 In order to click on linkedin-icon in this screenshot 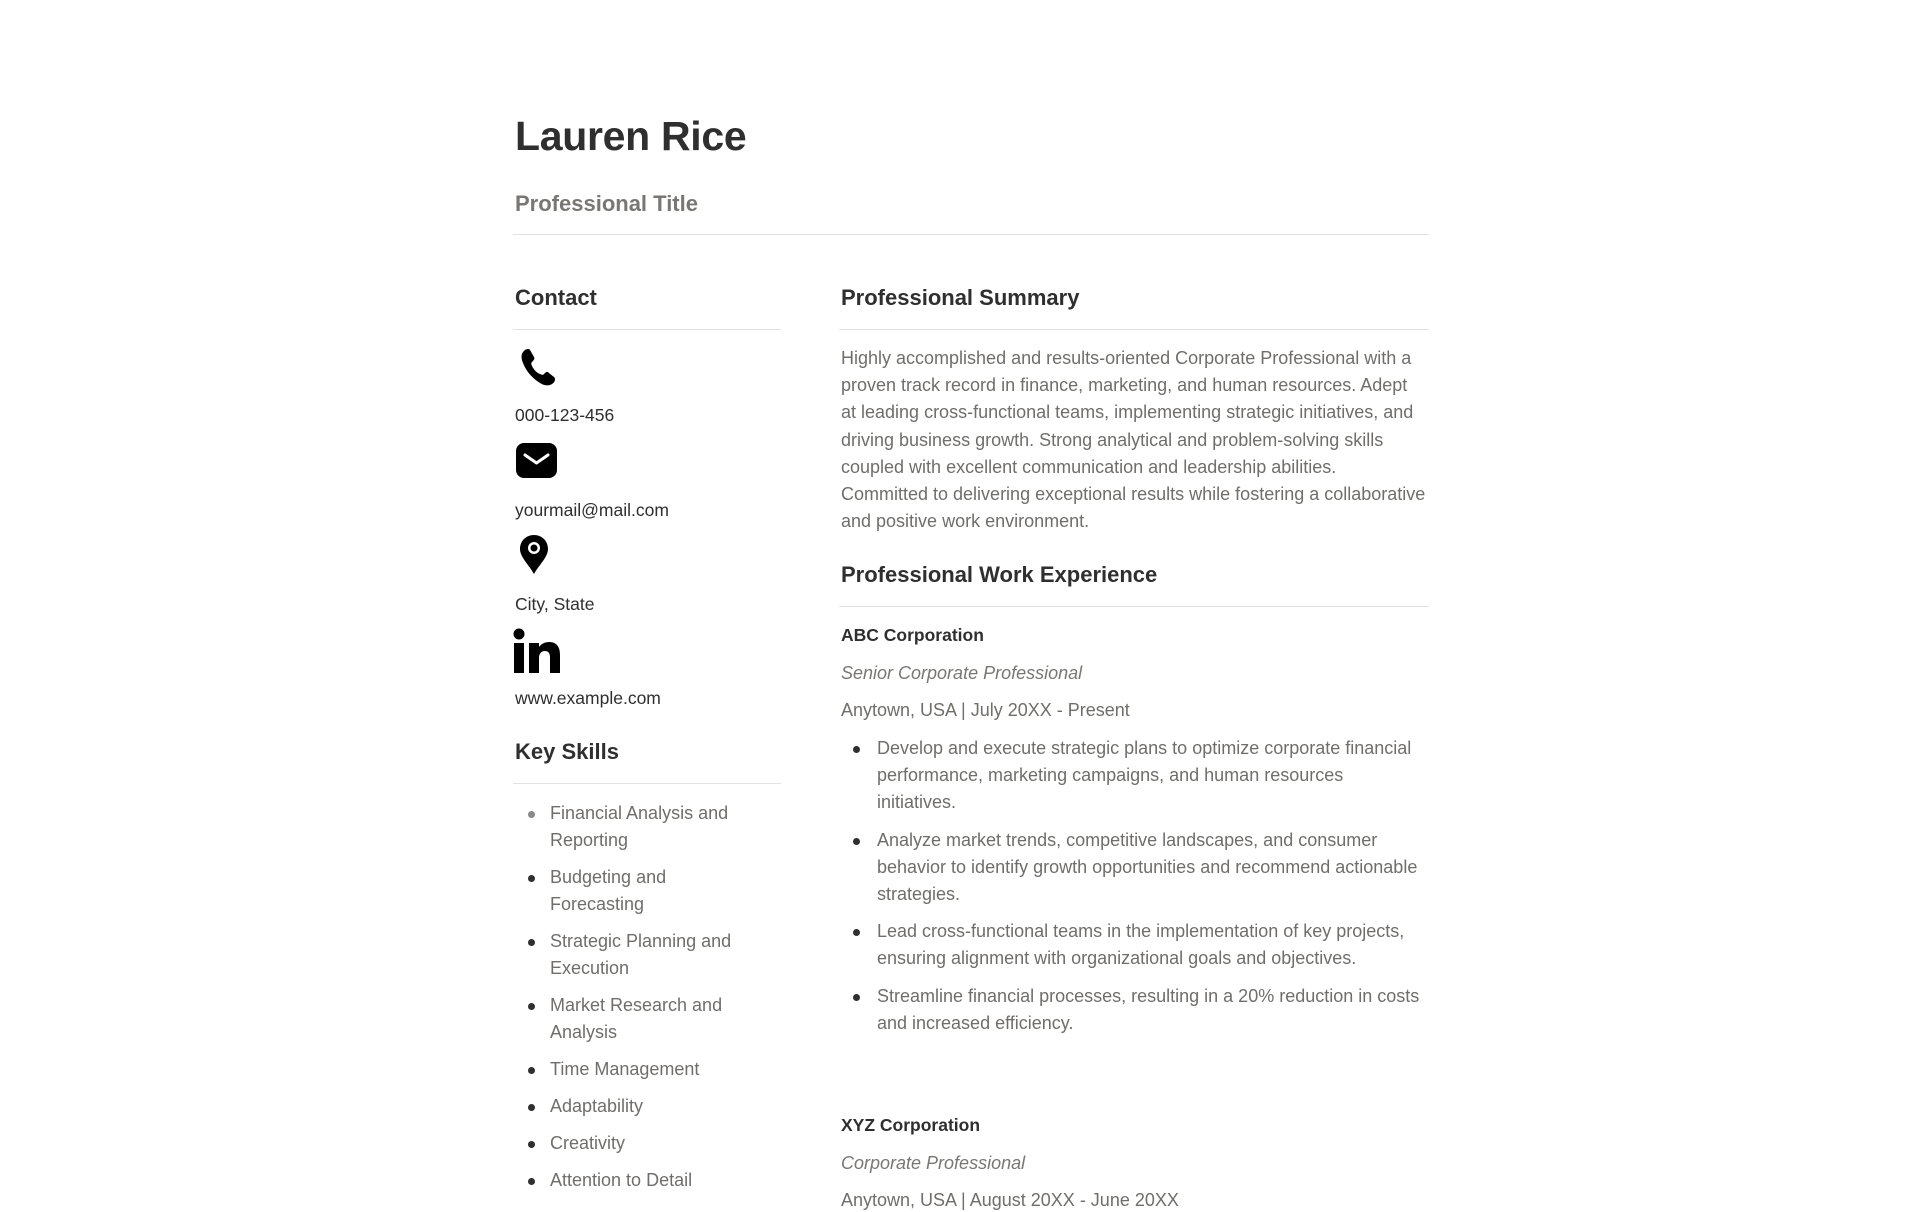, I will do `click(536, 650)`.